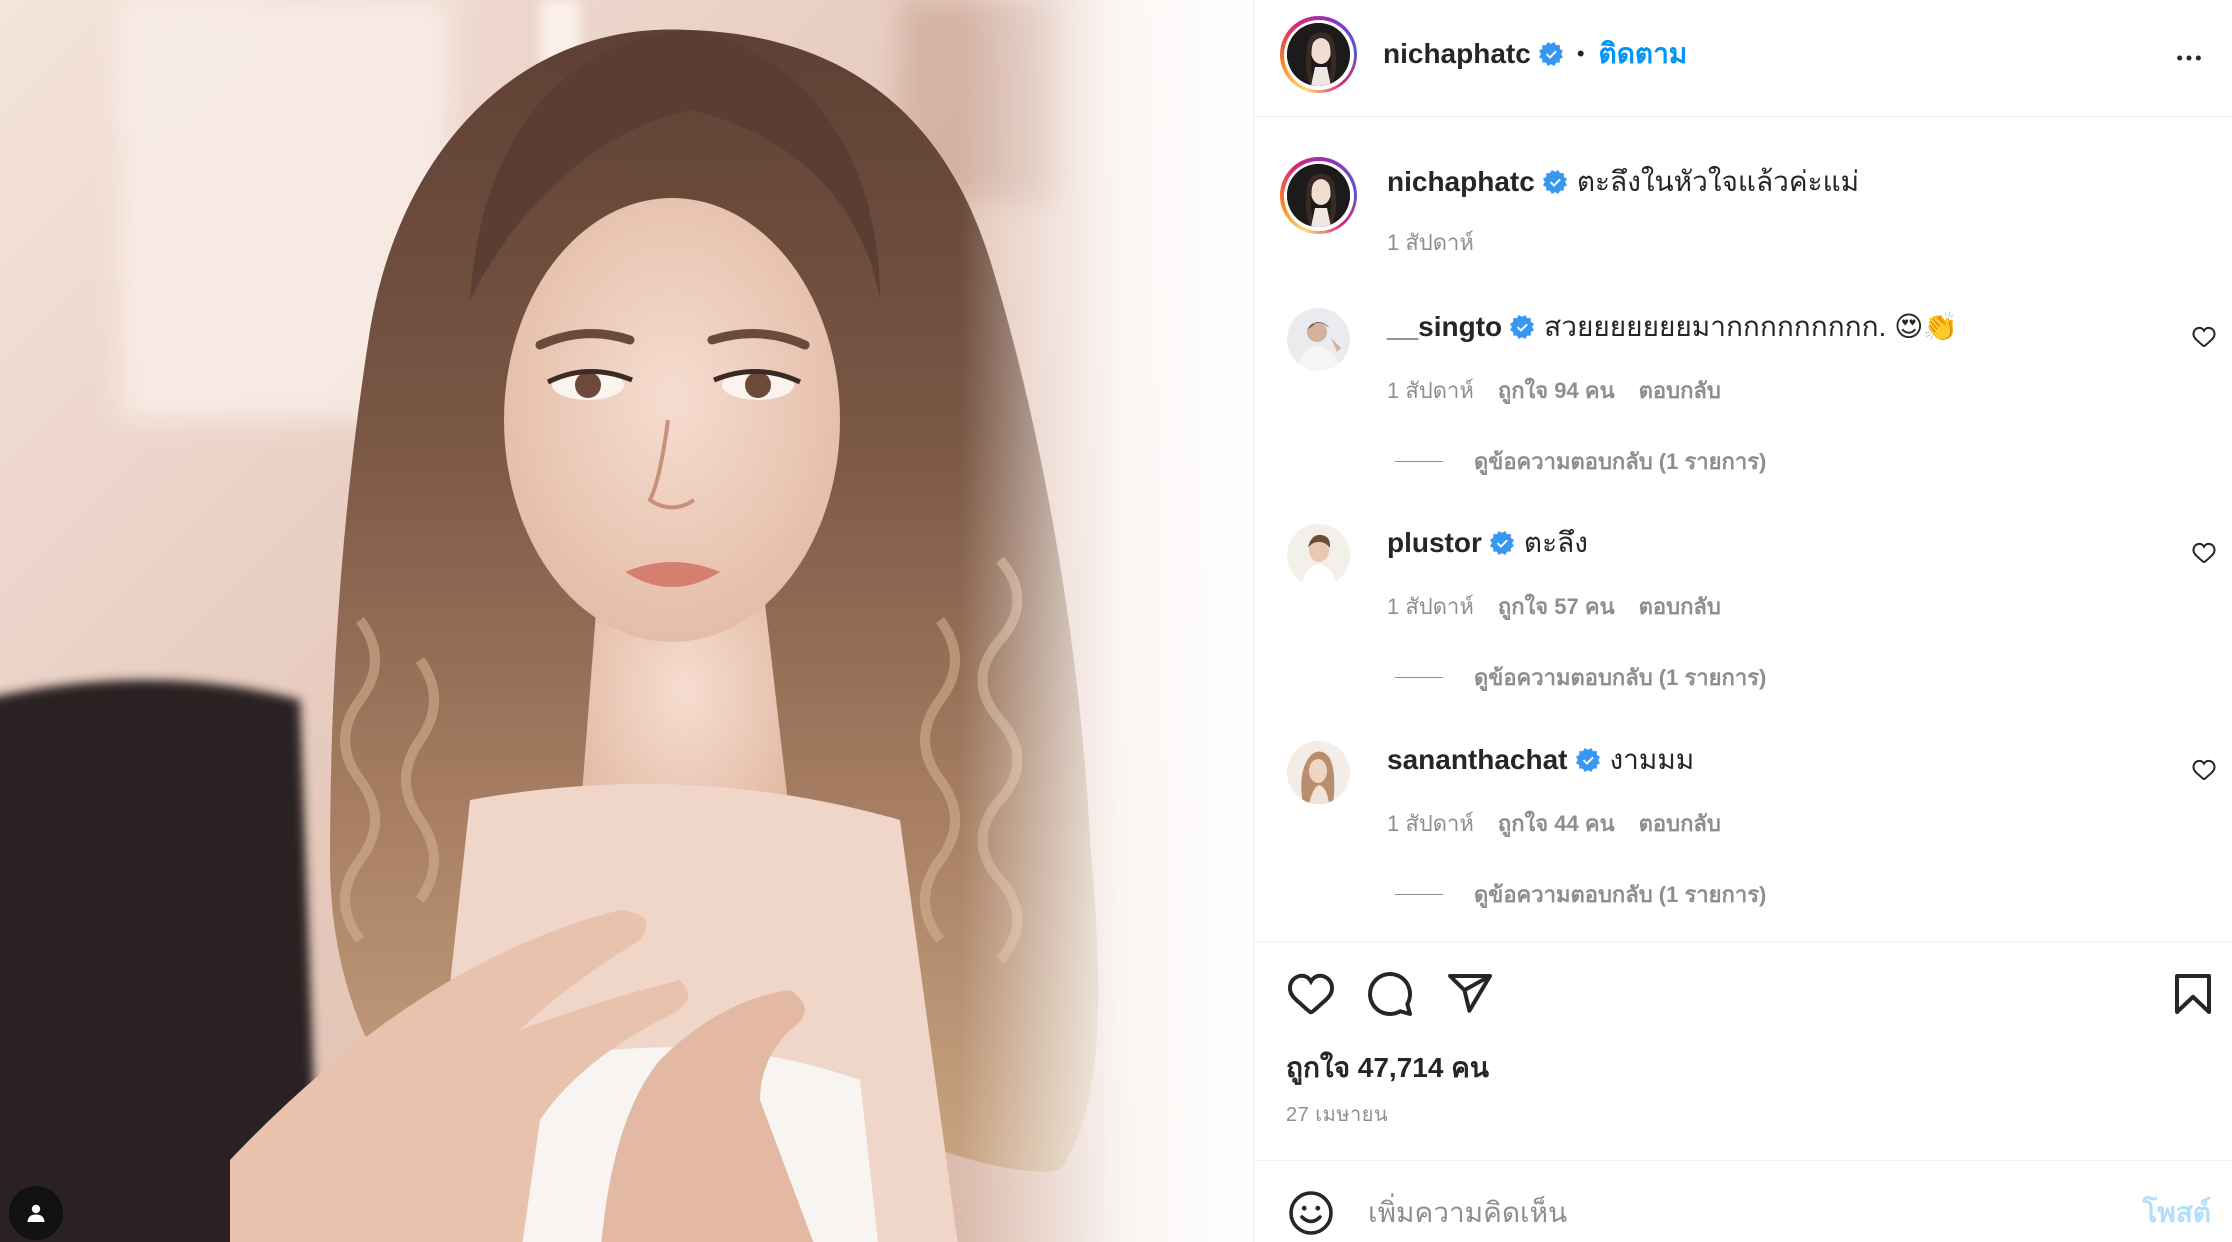  I want to click on caption-author-avatar, so click(1318, 195).